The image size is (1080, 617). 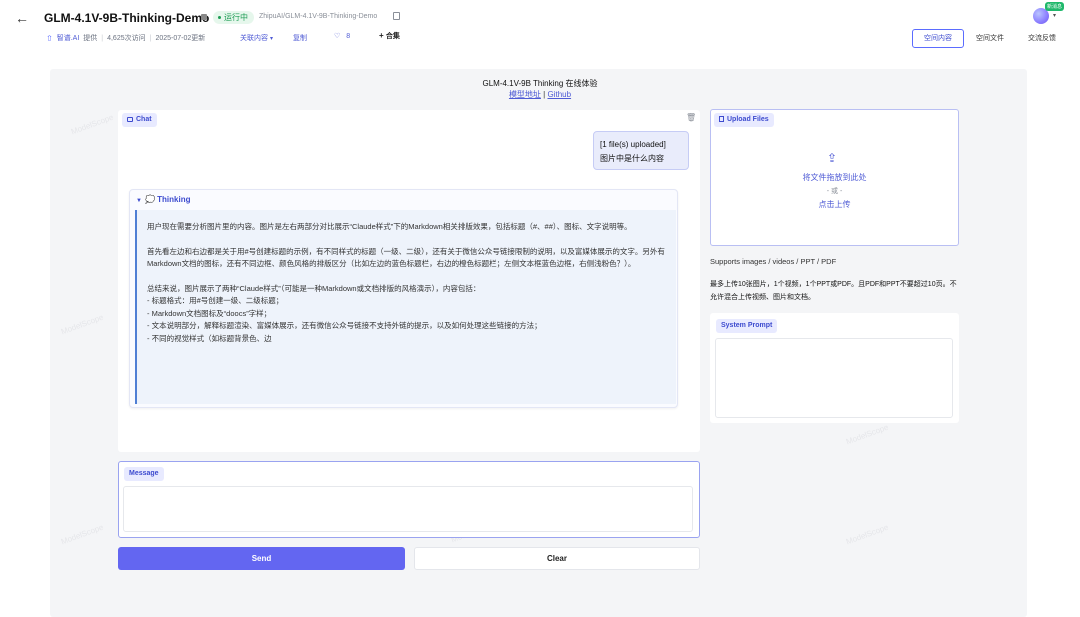 I want to click on provider-logo-icon: ⇧, so click(x=49, y=38).